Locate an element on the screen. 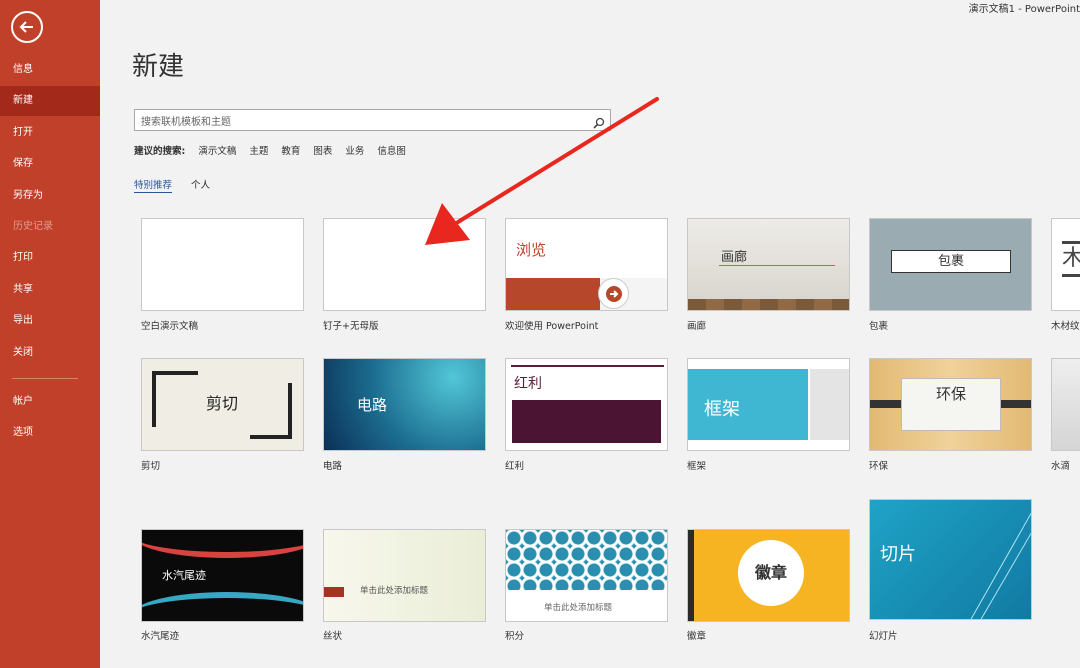  thumbnail-bar is located at coordinates (691, 575).